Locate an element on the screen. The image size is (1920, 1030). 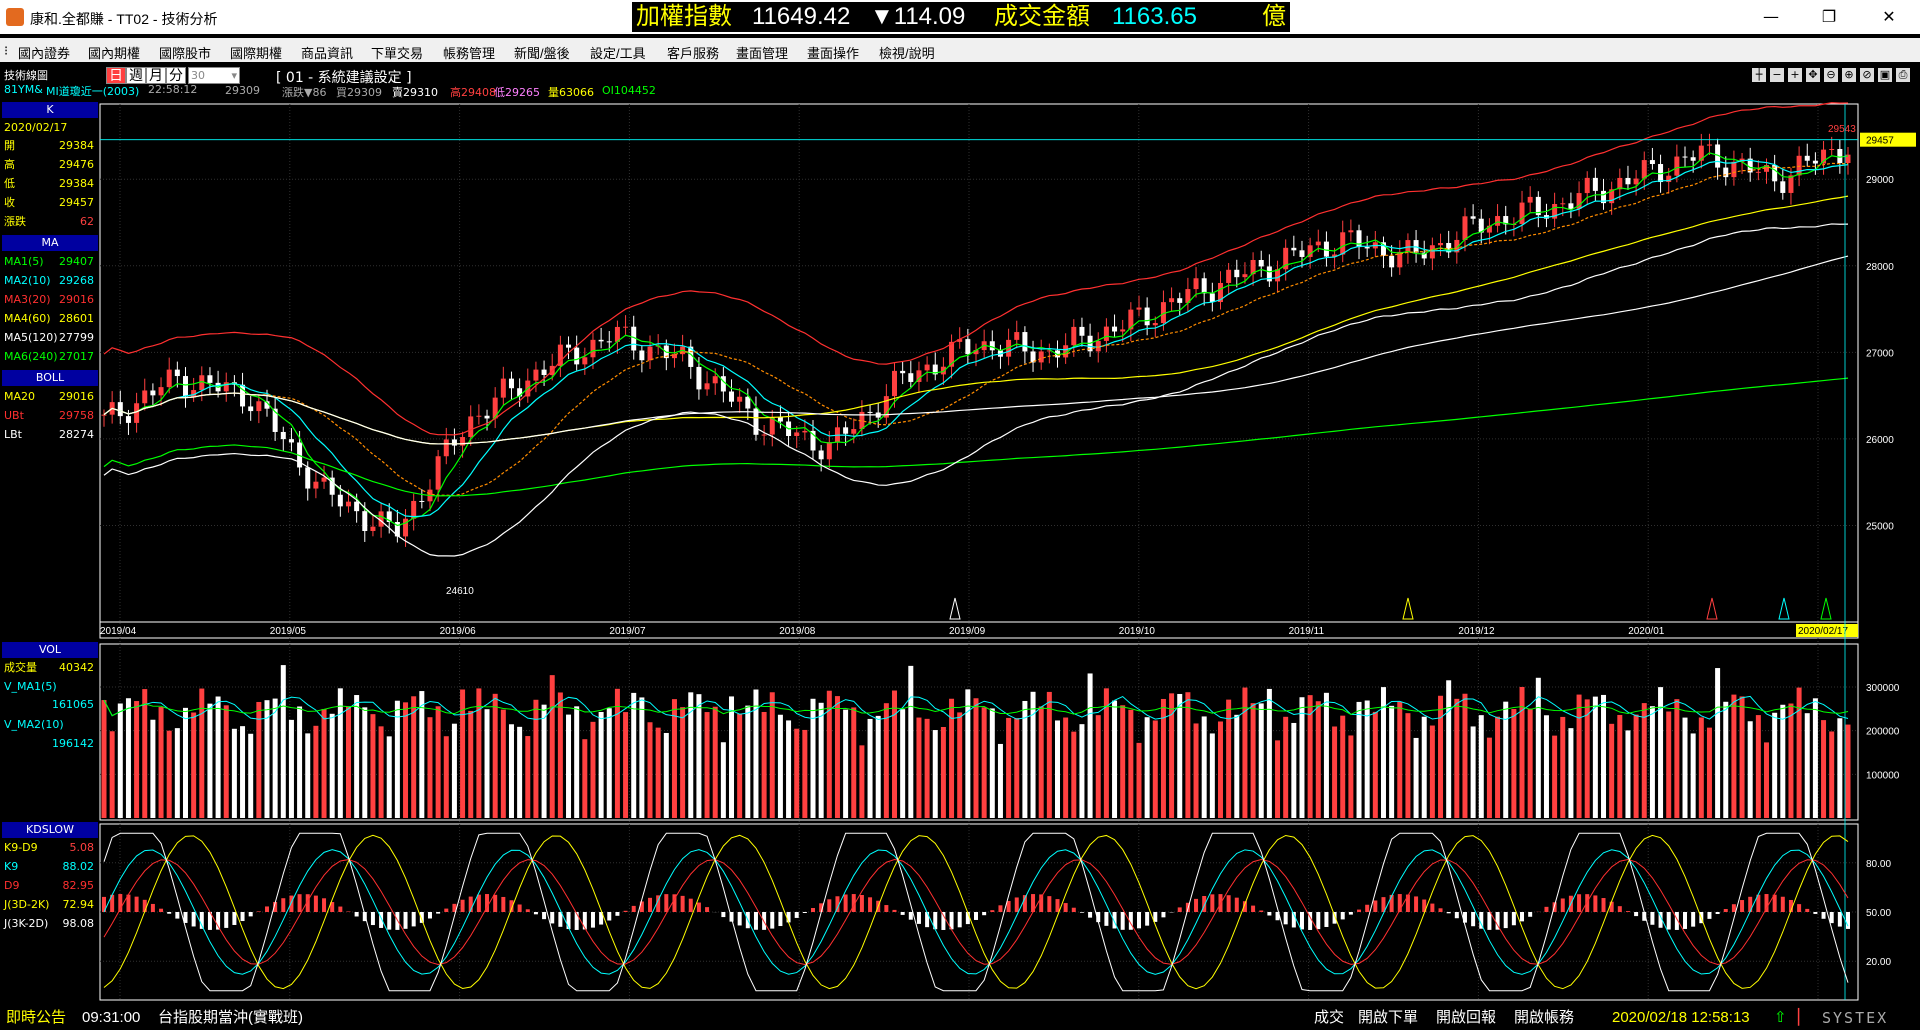
kd-value: 98.08 is located at coordinates (78, 923).